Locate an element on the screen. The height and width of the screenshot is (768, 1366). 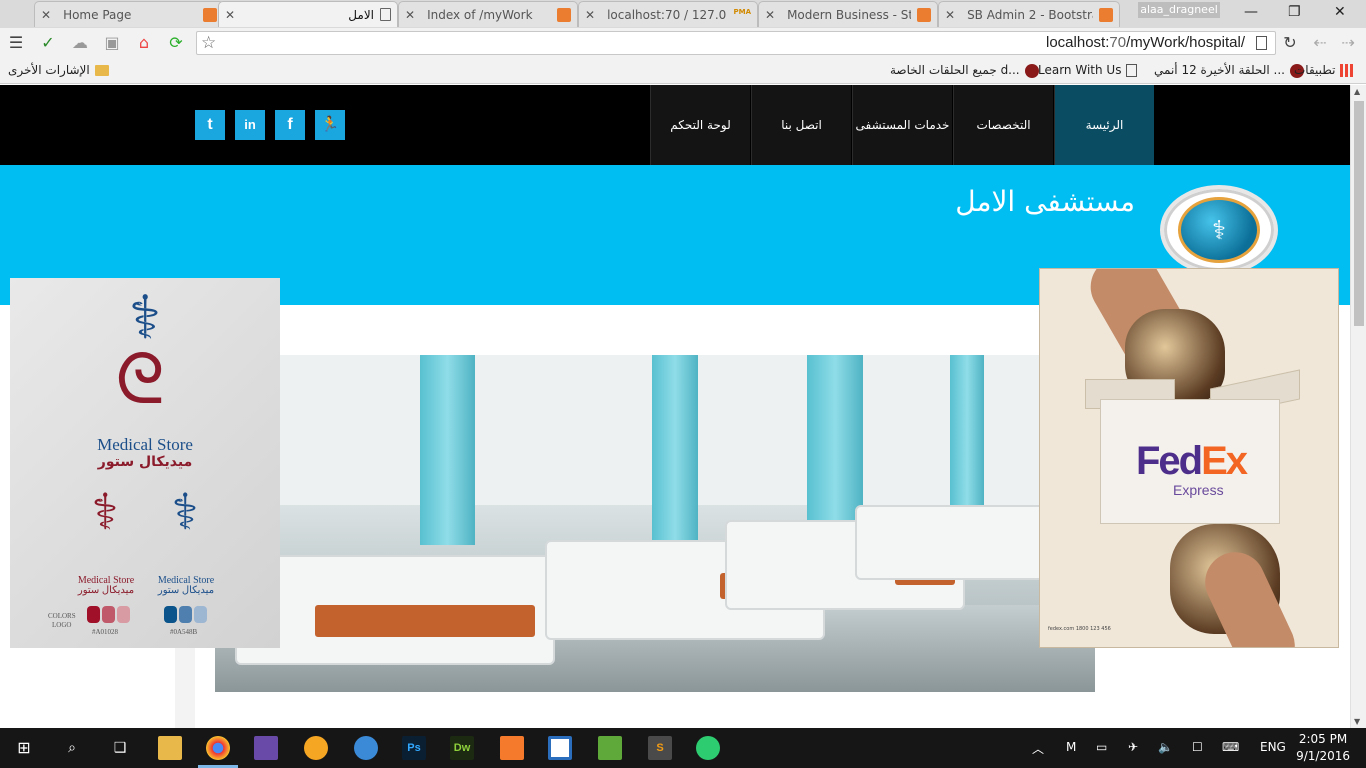
fedex-ad: FedEx Express fedex.com 1800 123 456 is located at coordinates (1189, 458).